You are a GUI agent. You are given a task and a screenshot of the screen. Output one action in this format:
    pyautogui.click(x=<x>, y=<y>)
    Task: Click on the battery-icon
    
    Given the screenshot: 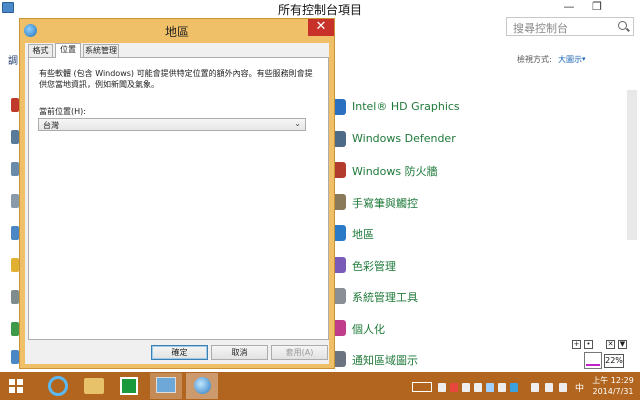 What is the action you would take?
    pyautogui.click(x=549, y=387)
    